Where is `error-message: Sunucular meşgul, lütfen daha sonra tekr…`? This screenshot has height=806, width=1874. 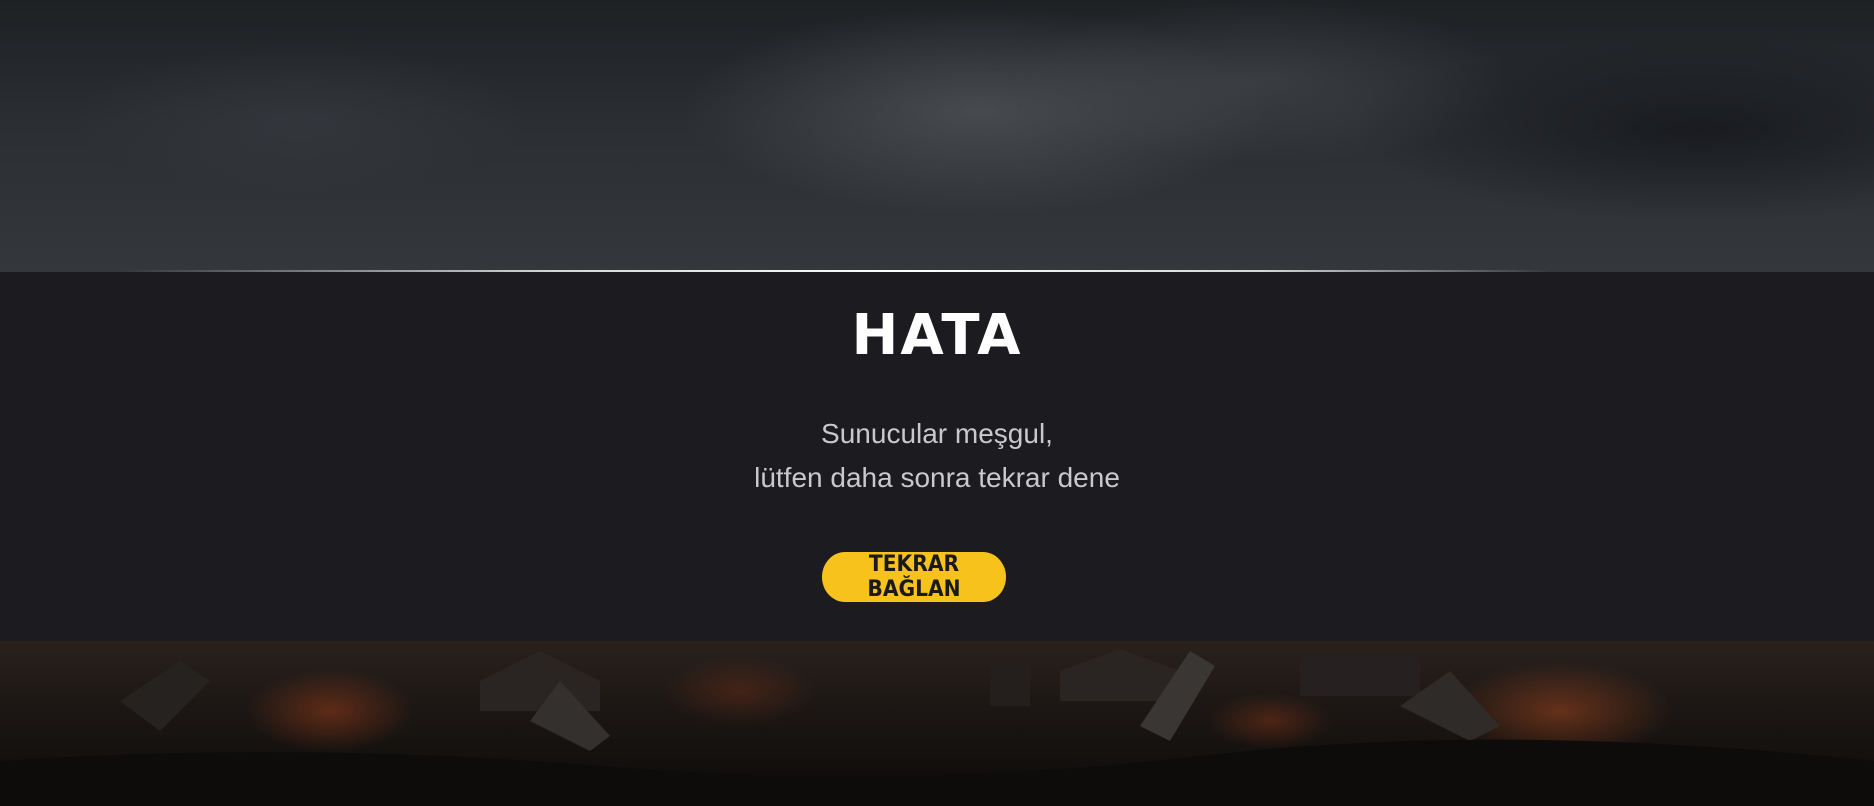 error-message: Sunucular meşgul, lütfen daha sonra tekr… is located at coordinates (937, 456).